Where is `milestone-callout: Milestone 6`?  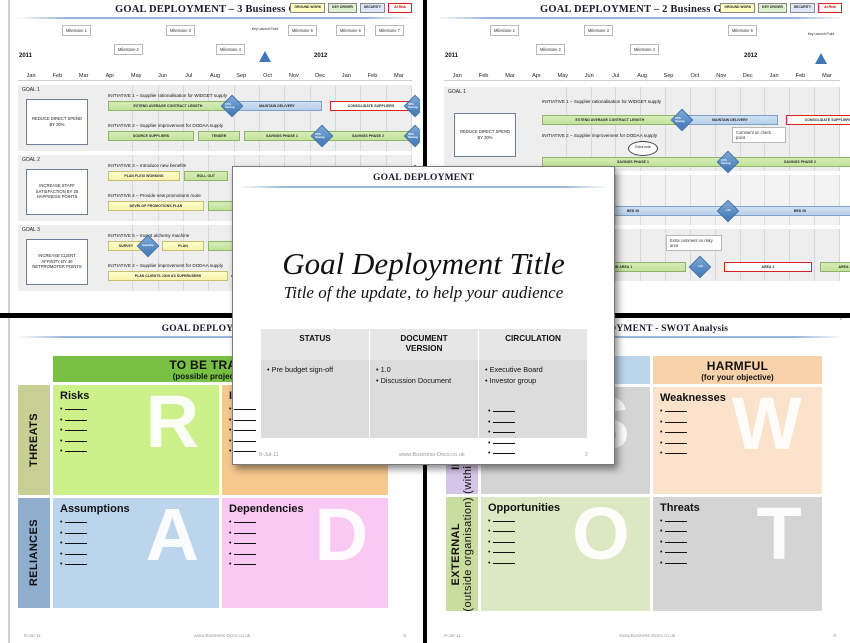
milestone-callout: Milestone 6 is located at coordinates (350, 30).